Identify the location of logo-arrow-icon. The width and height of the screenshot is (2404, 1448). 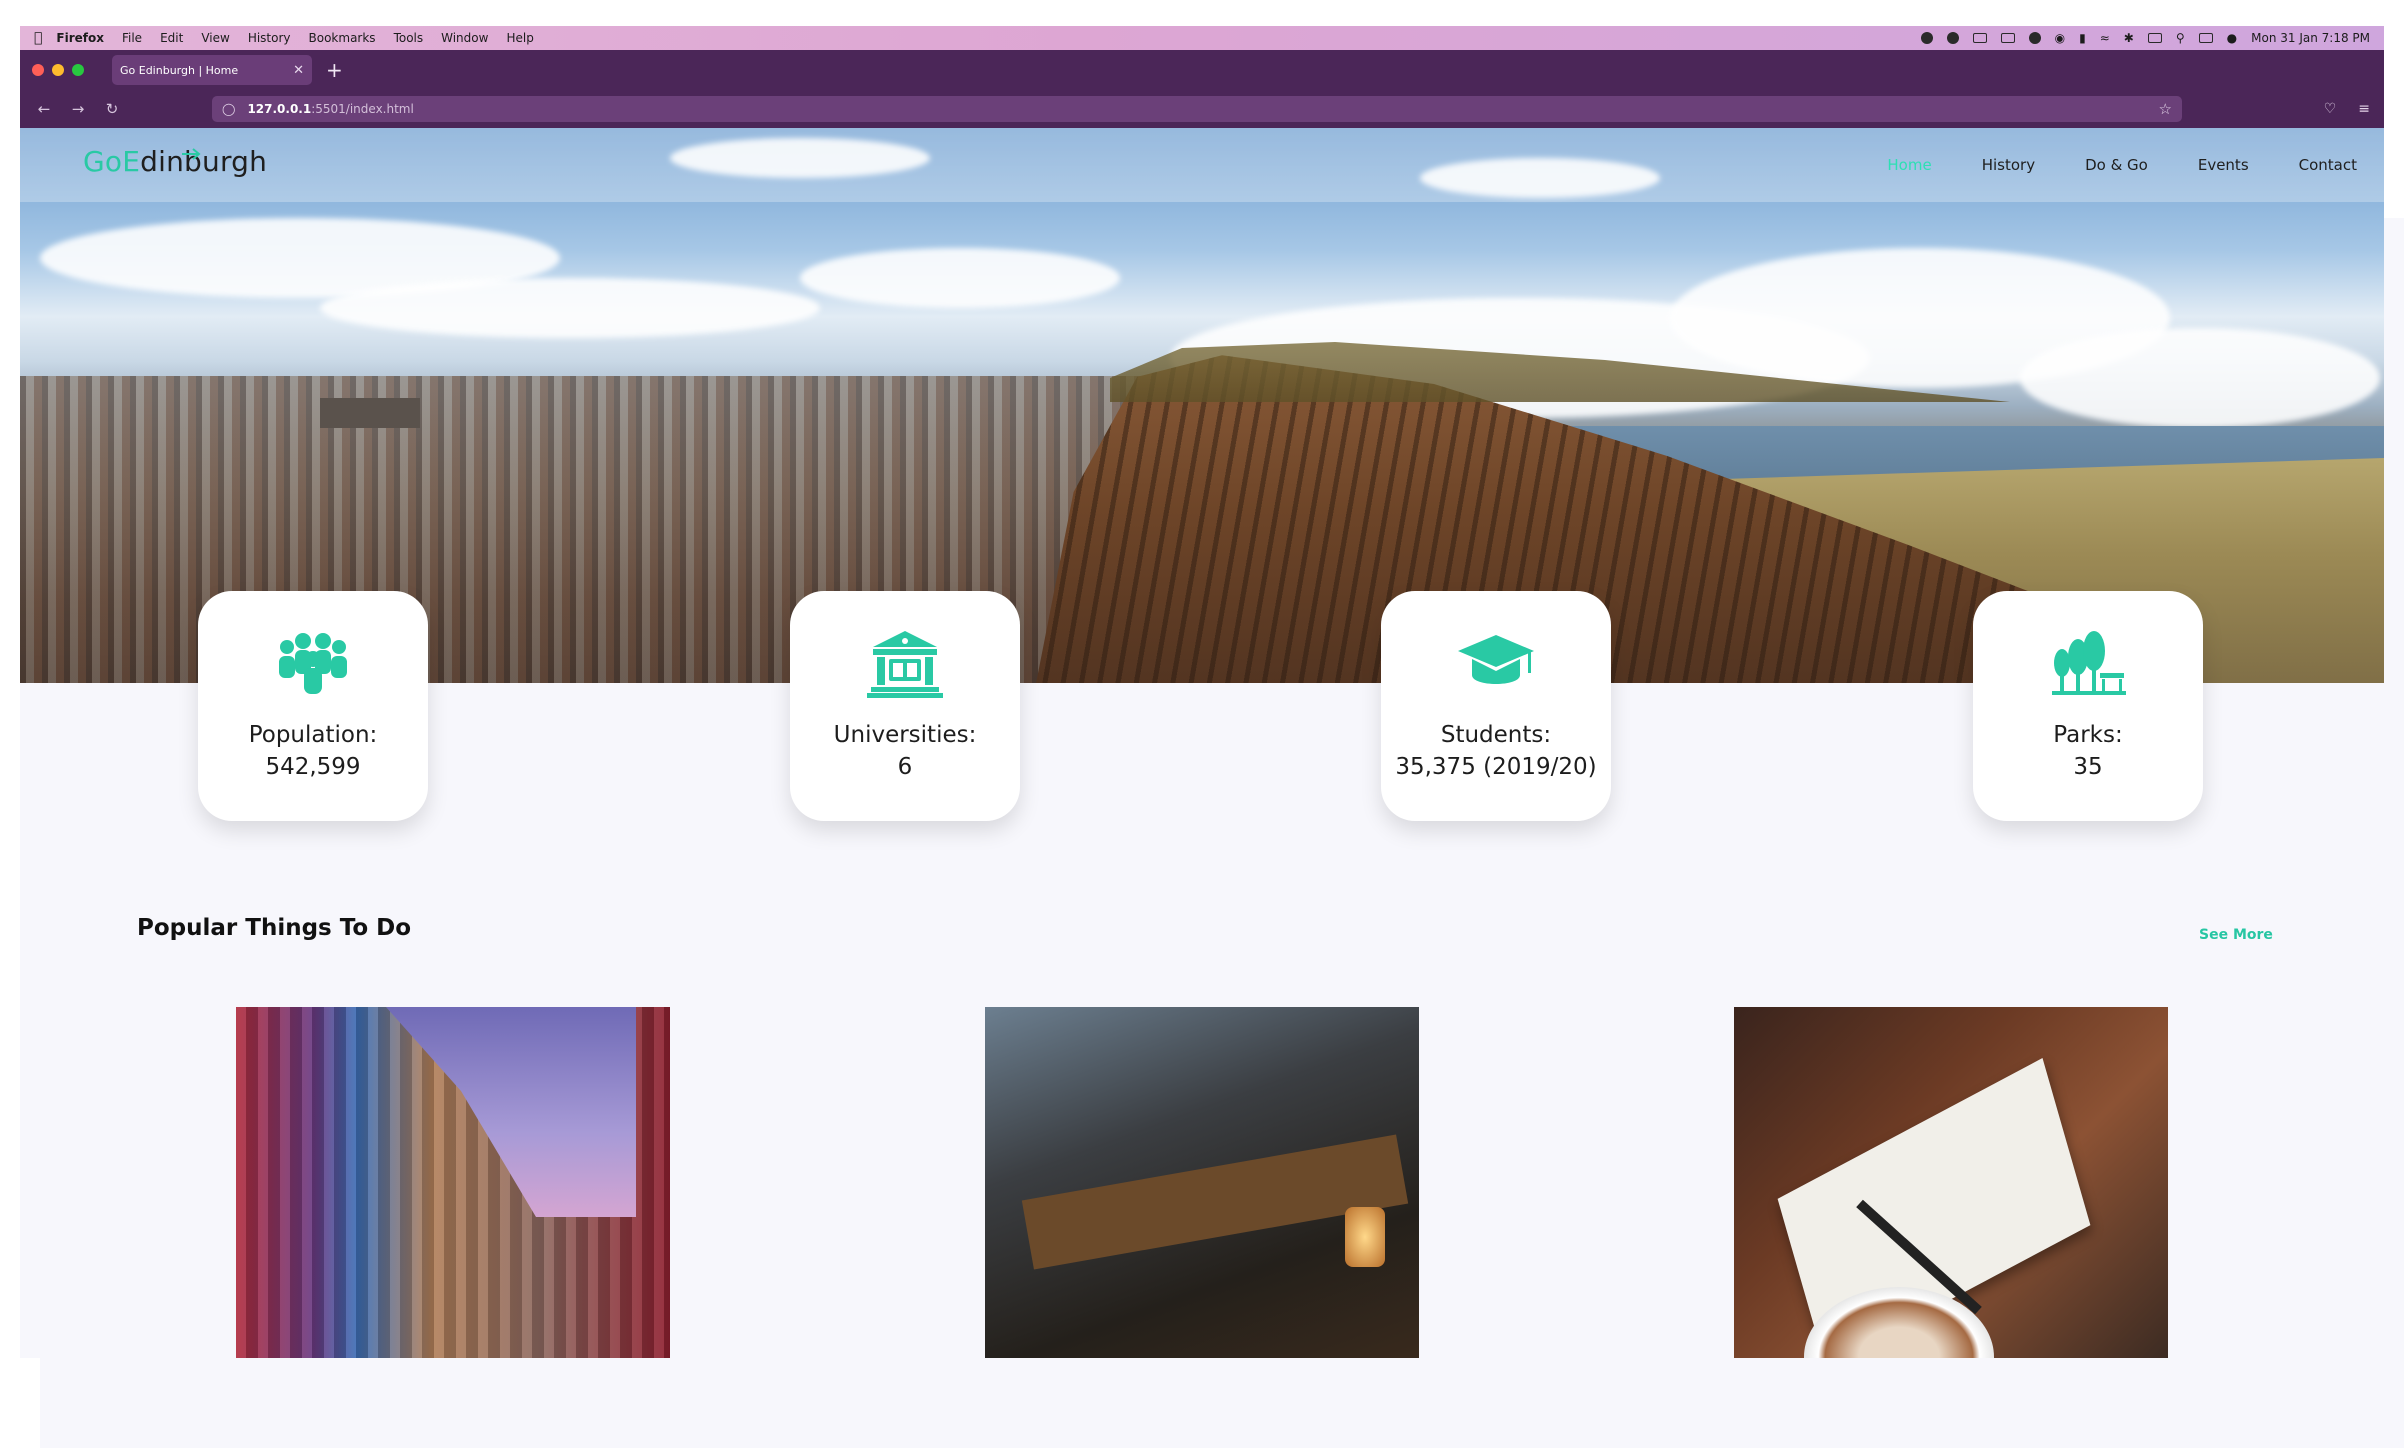
(191, 154).